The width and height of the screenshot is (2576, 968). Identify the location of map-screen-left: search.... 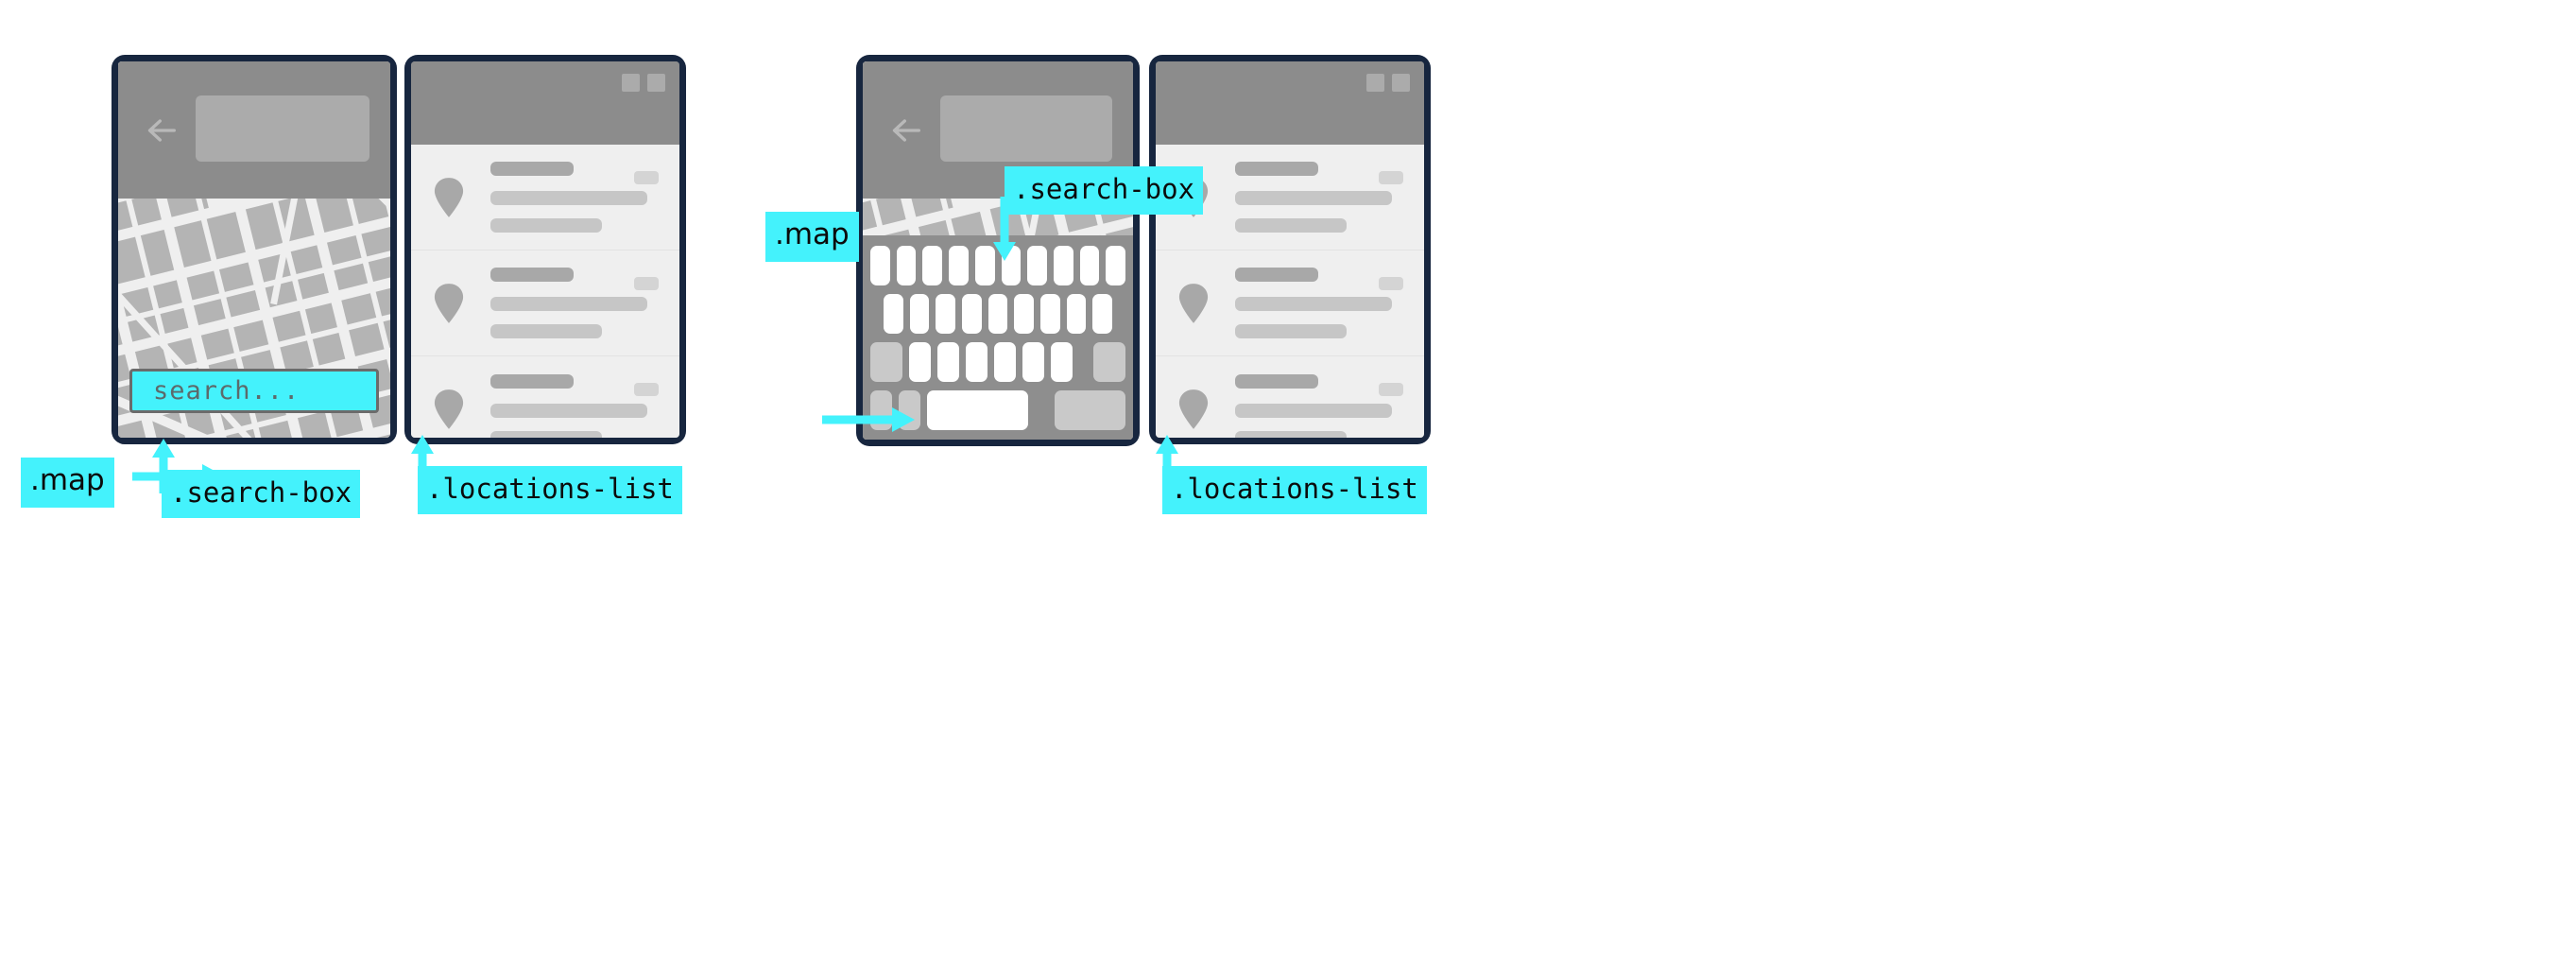
(254, 249).